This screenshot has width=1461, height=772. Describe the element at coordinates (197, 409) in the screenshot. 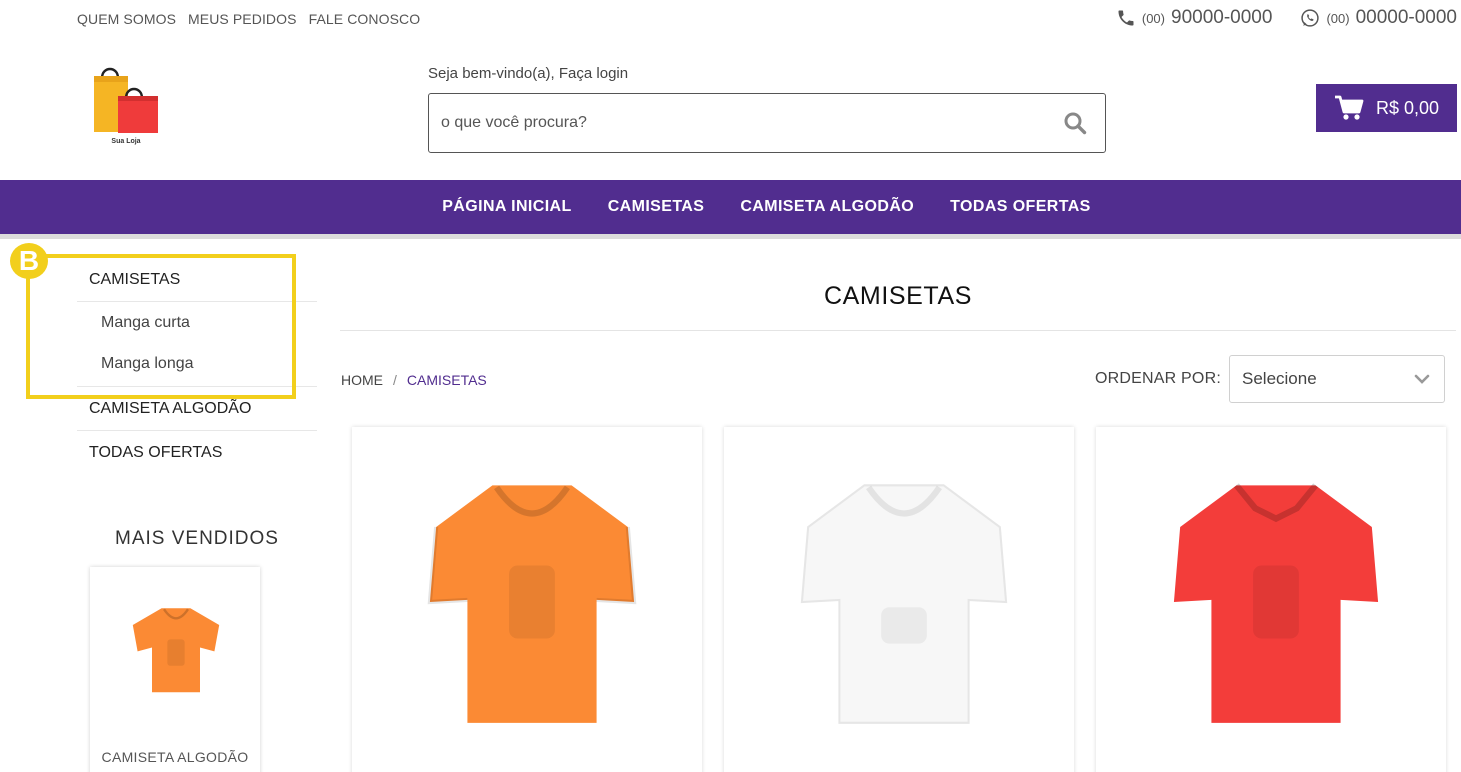

I see `sidebar-item-camiseta-algodao: CAMISETA ALGODÃO` at that location.